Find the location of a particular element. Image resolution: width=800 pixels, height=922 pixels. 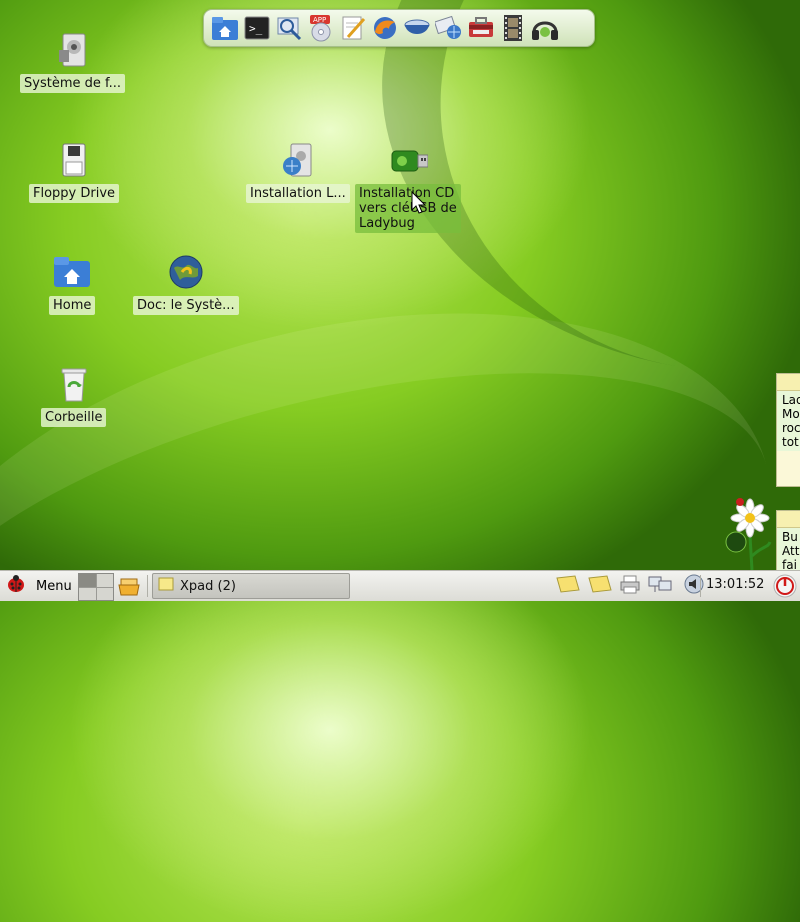

power-icon is located at coordinates (785, 588).